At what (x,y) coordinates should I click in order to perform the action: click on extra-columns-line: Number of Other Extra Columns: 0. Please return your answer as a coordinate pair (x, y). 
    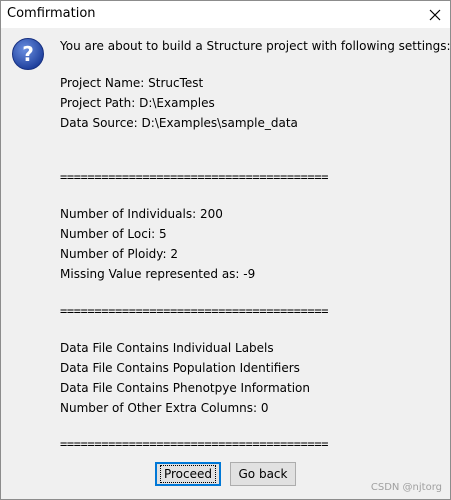
    Looking at the image, I should click on (164, 408).